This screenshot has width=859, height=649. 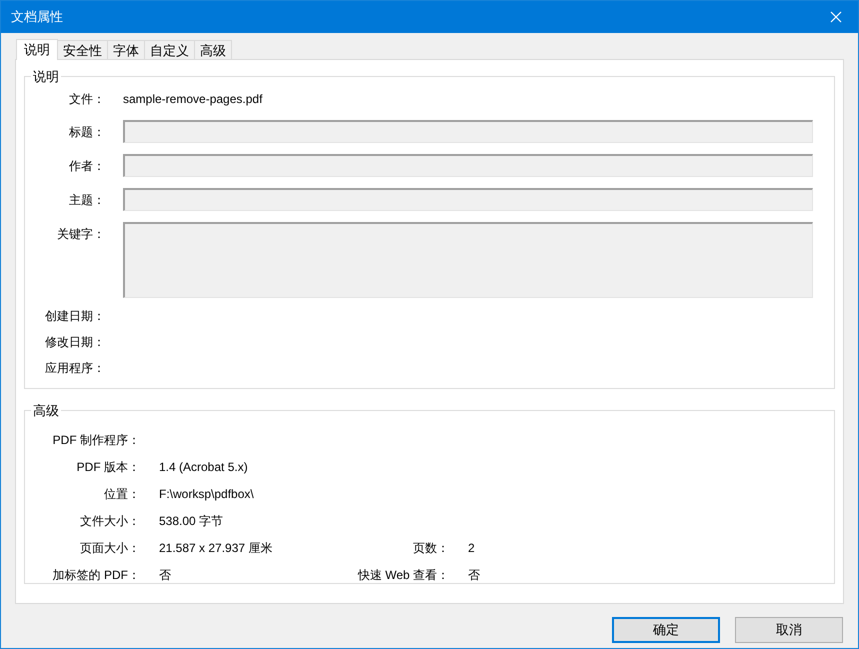 I want to click on property-value: F:\worksp\pdfbox\, so click(x=207, y=494).